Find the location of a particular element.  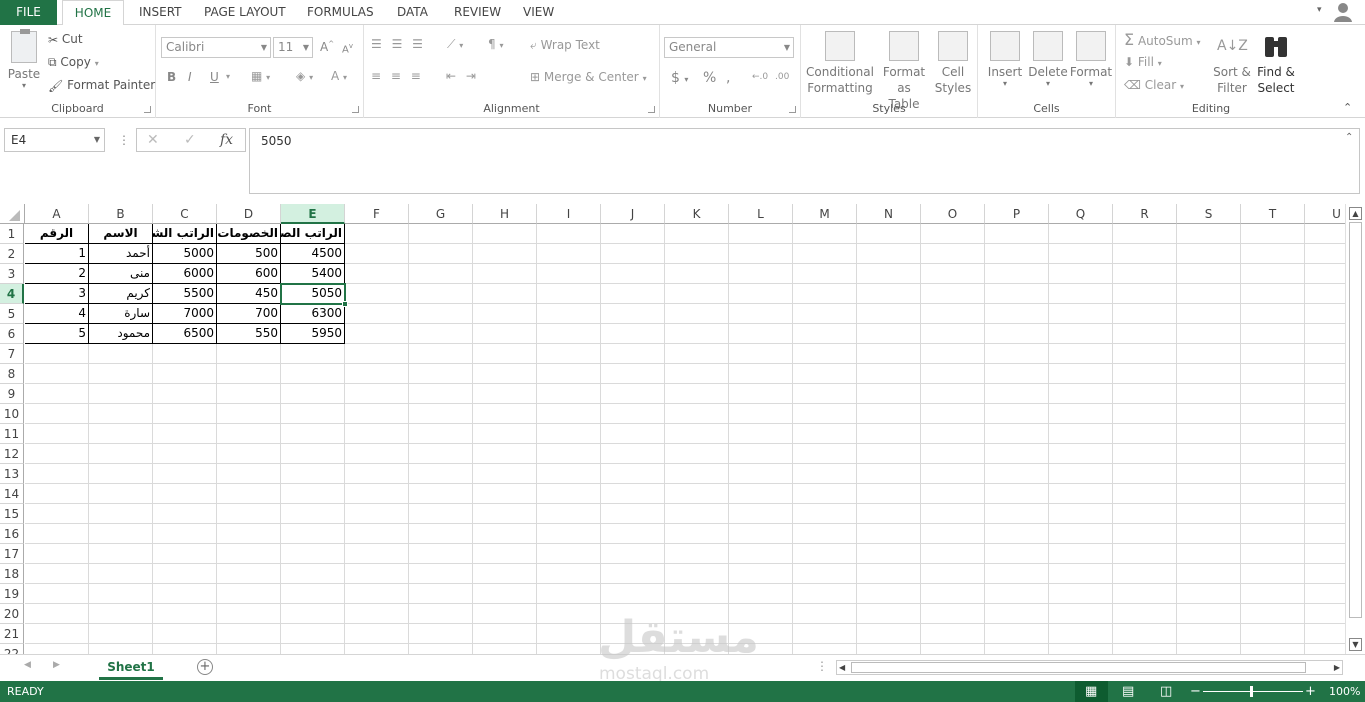

cell-t15 is located at coordinates (1273, 514).